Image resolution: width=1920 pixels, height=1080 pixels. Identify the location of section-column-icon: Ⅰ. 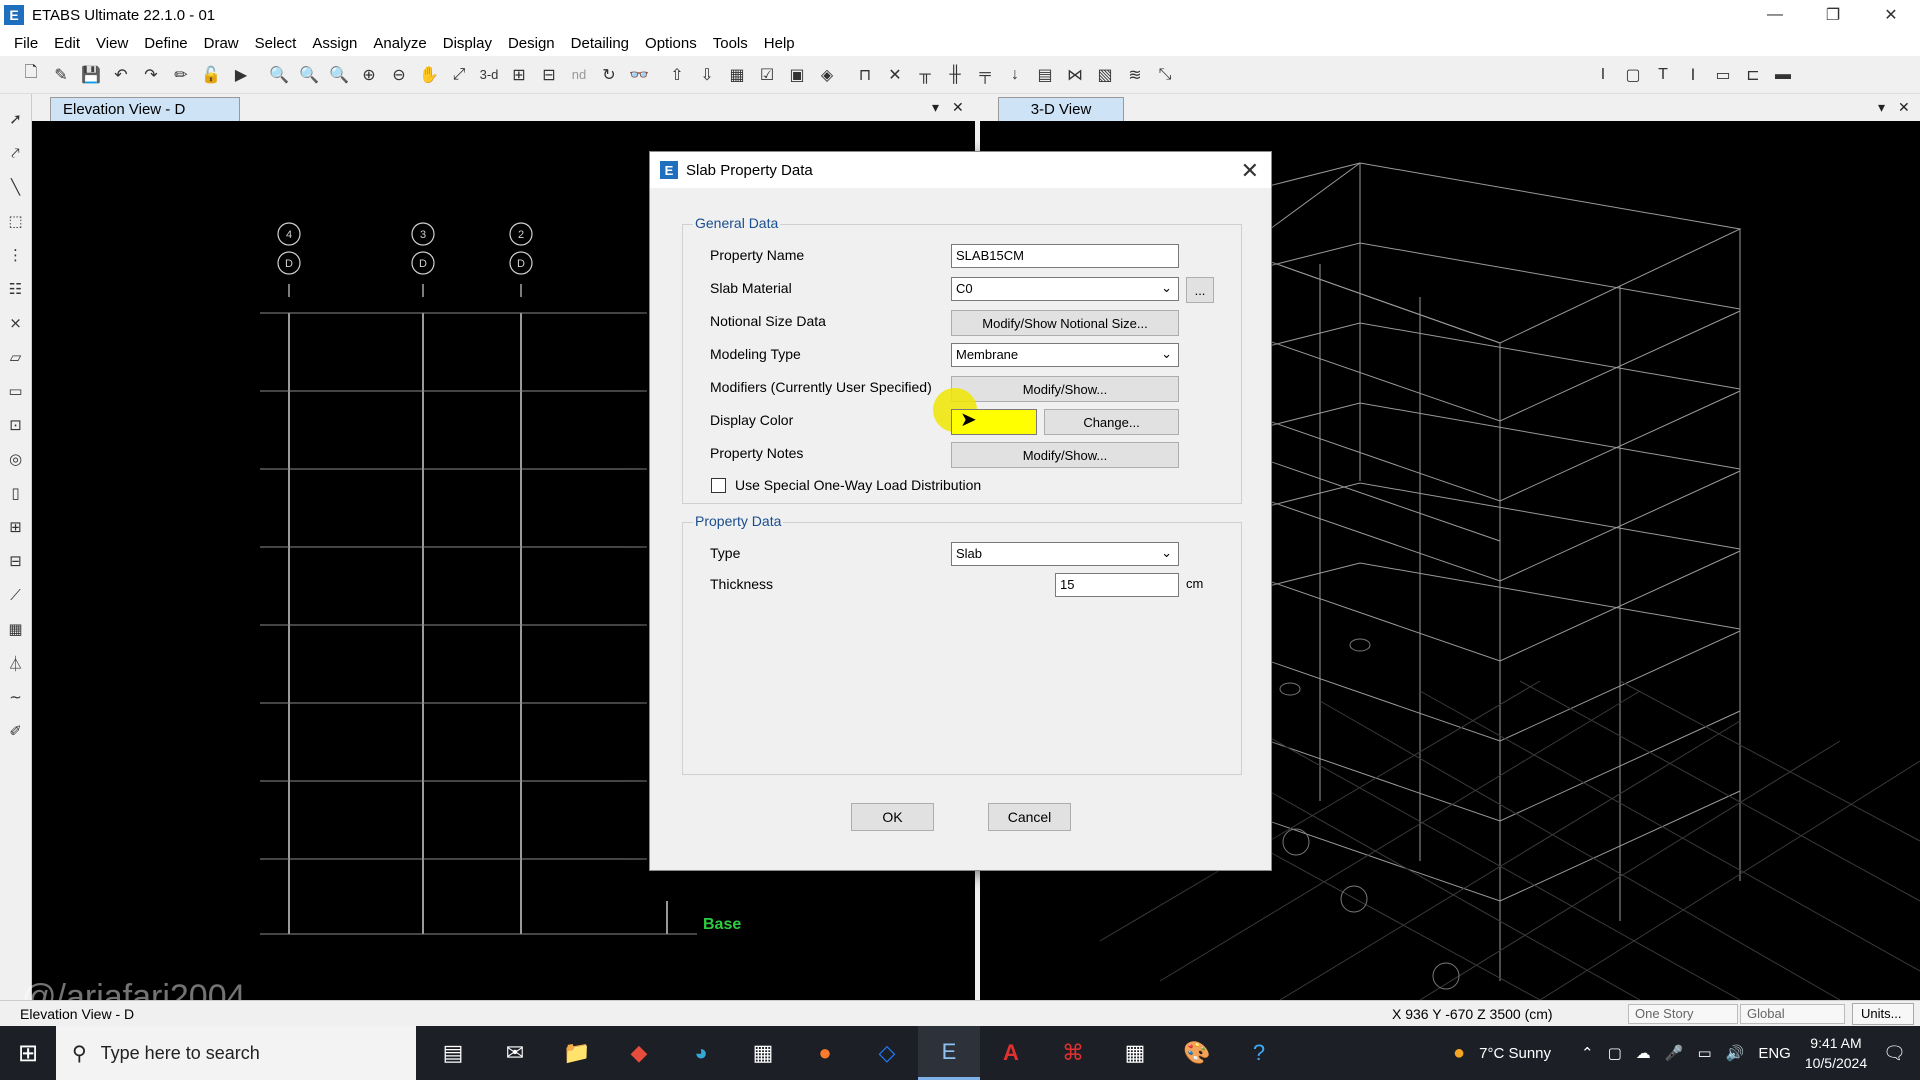
(1693, 75).